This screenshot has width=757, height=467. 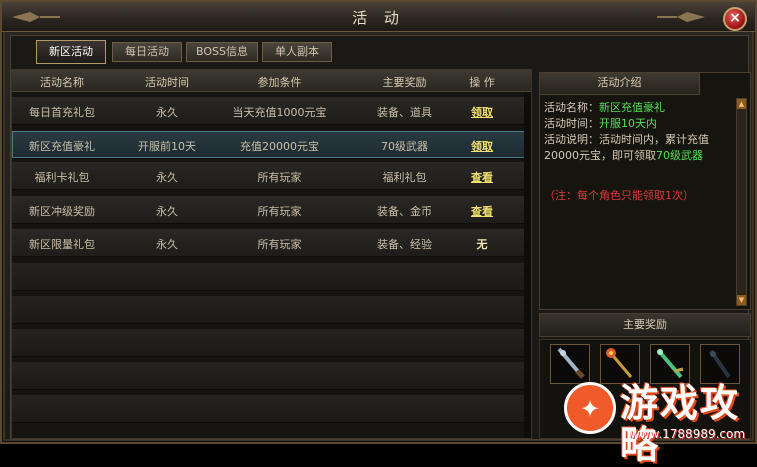 I want to click on close-icon: ×, so click(x=735, y=18).